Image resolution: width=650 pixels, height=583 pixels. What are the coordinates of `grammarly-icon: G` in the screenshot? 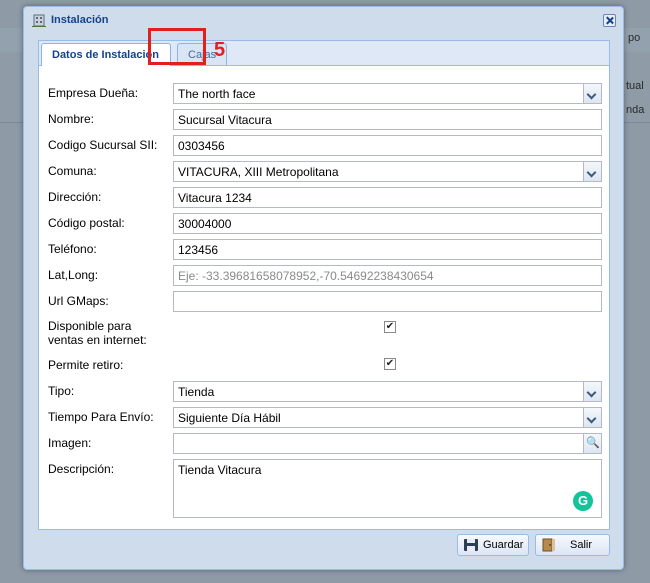 It's located at (583, 501).